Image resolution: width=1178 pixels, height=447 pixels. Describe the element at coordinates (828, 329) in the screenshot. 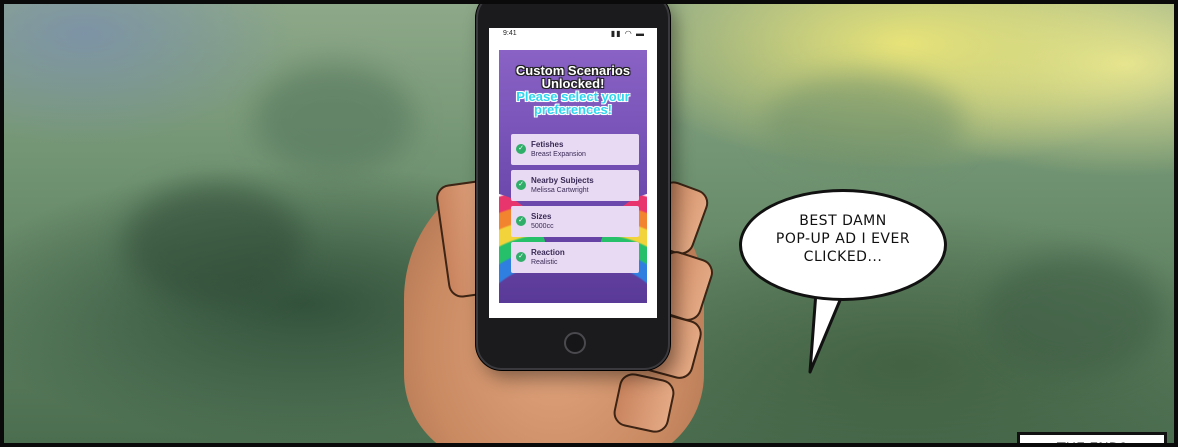

I see `speech-bubble-tail` at that location.